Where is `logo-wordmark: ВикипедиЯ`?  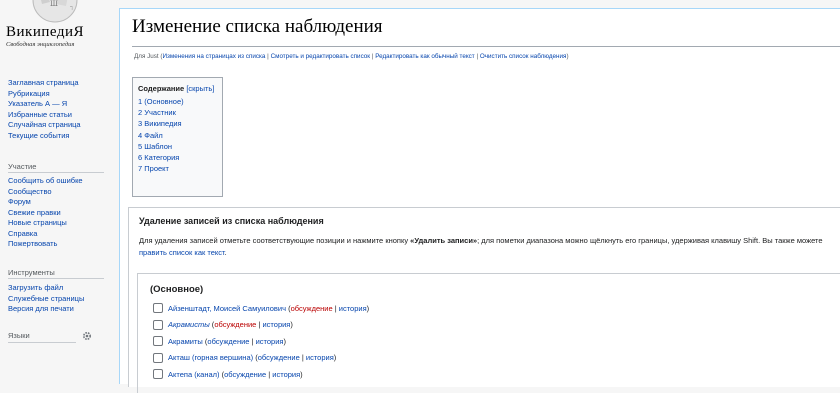 logo-wordmark: ВикипедиЯ is located at coordinates (45, 32).